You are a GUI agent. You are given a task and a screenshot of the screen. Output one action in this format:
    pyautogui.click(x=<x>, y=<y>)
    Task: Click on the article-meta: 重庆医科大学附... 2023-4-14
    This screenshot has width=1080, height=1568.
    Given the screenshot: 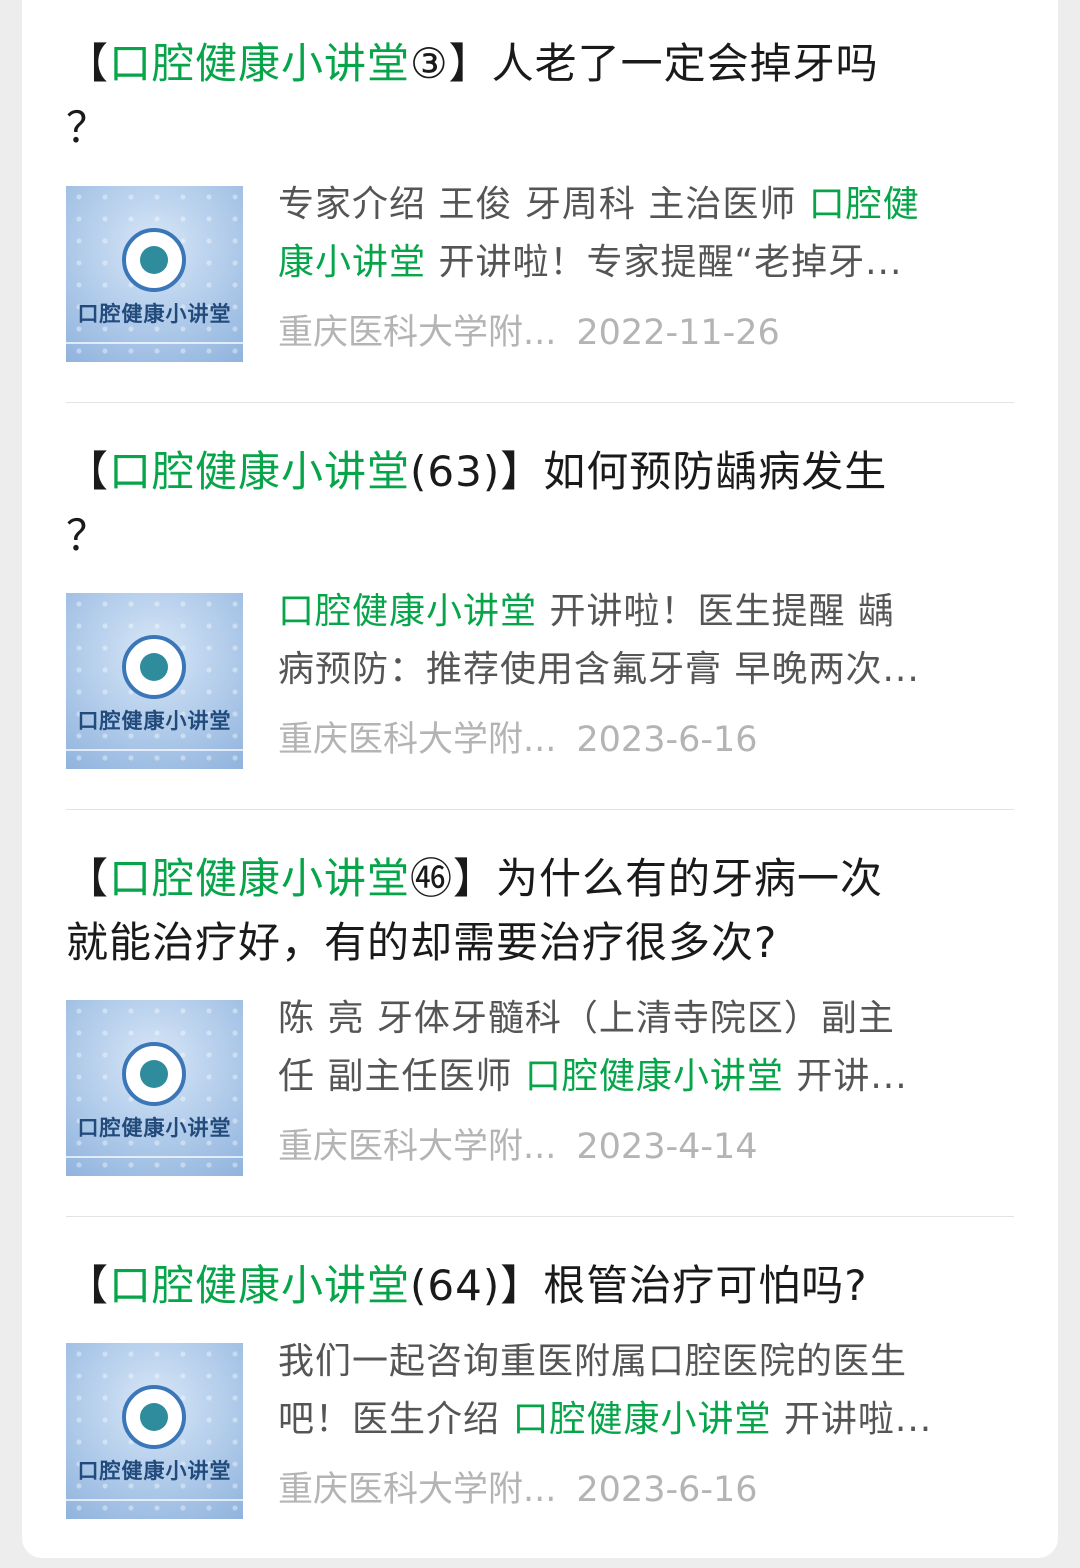 What is the action you would take?
    pyautogui.click(x=518, y=1147)
    